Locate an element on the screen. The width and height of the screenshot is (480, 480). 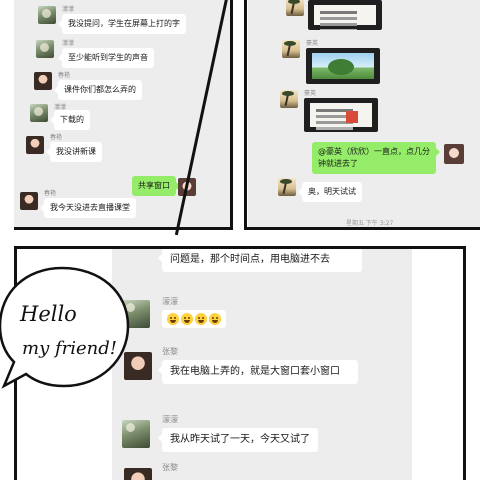
message-bubble: 我今天没进去直播课堂 is located at coordinates (88, 208).